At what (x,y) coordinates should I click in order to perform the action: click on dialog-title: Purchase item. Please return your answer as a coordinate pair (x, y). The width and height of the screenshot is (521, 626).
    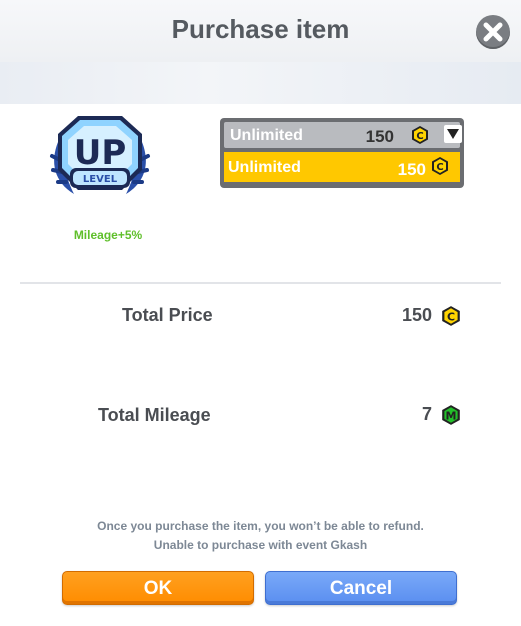
    Looking at the image, I should click on (260, 29).